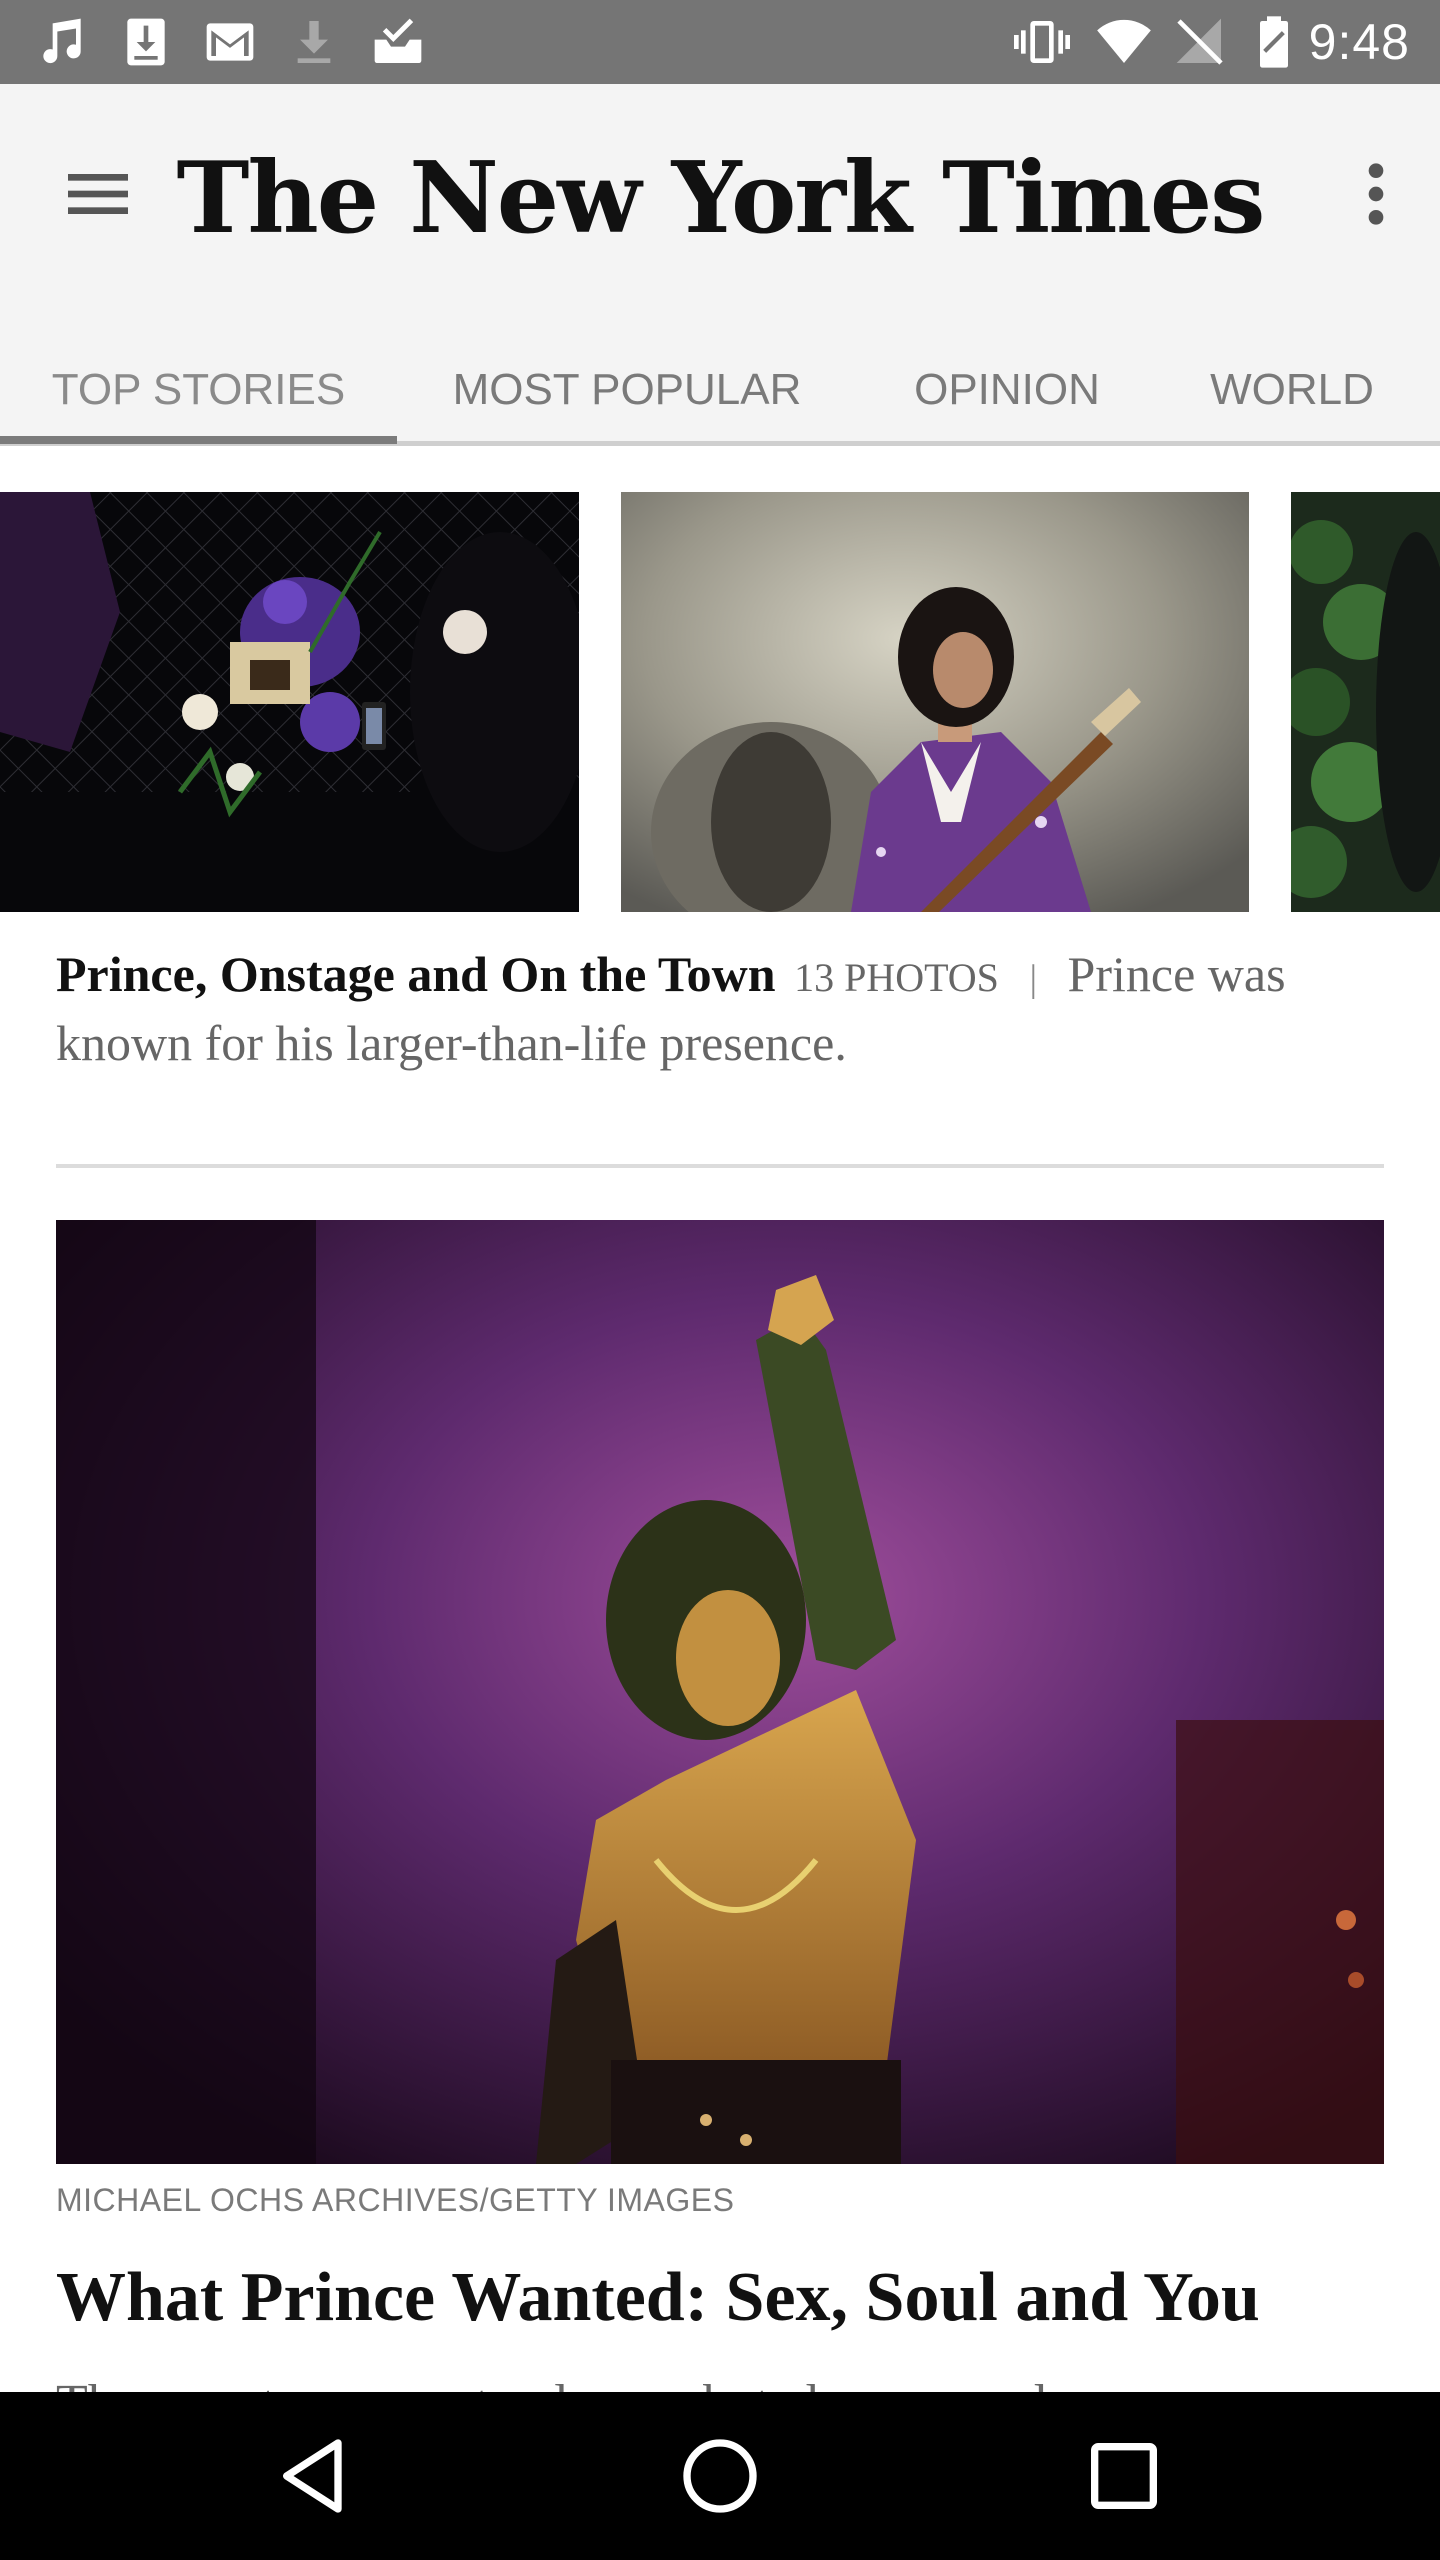  What do you see at coordinates (146, 42) in the screenshot?
I see `download-box-icon` at bounding box center [146, 42].